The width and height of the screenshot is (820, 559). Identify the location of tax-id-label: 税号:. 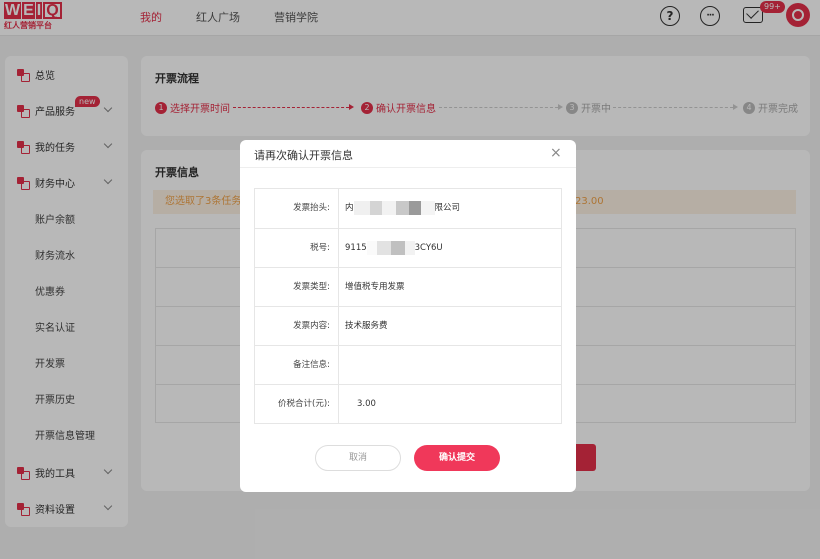
(297, 248).